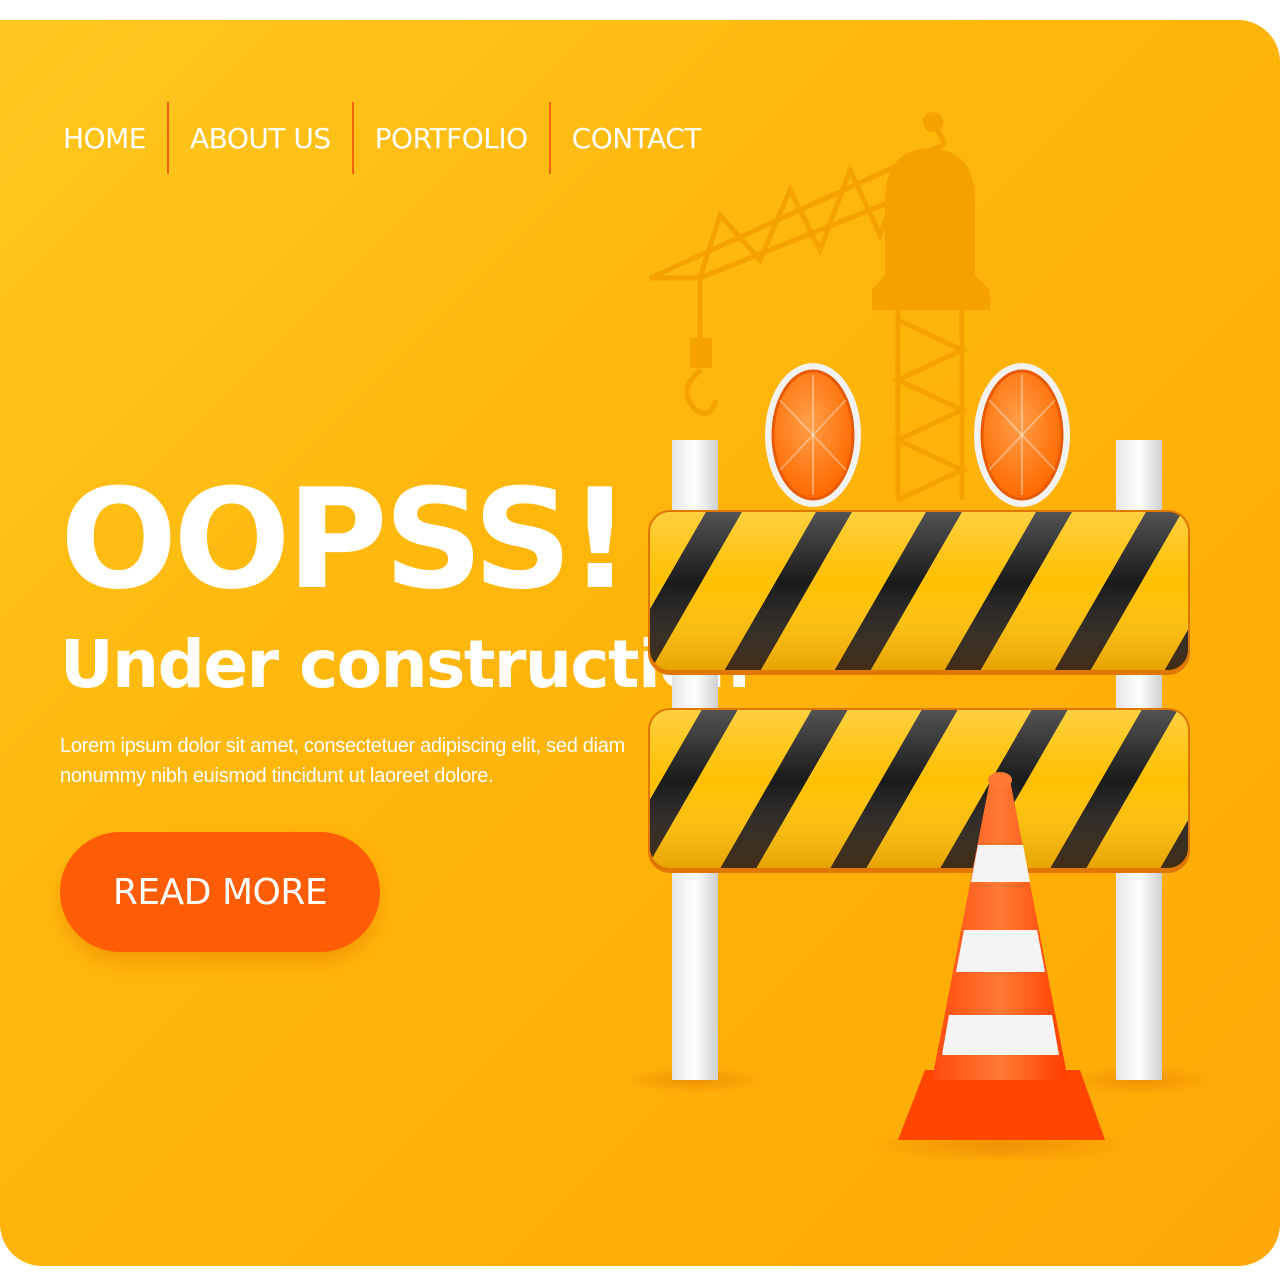 The height and width of the screenshot is (1280, 1280). Describe the element at coordinates (220, 892) in the screenshot. I see `read-more-button: READ MORE` at that location.